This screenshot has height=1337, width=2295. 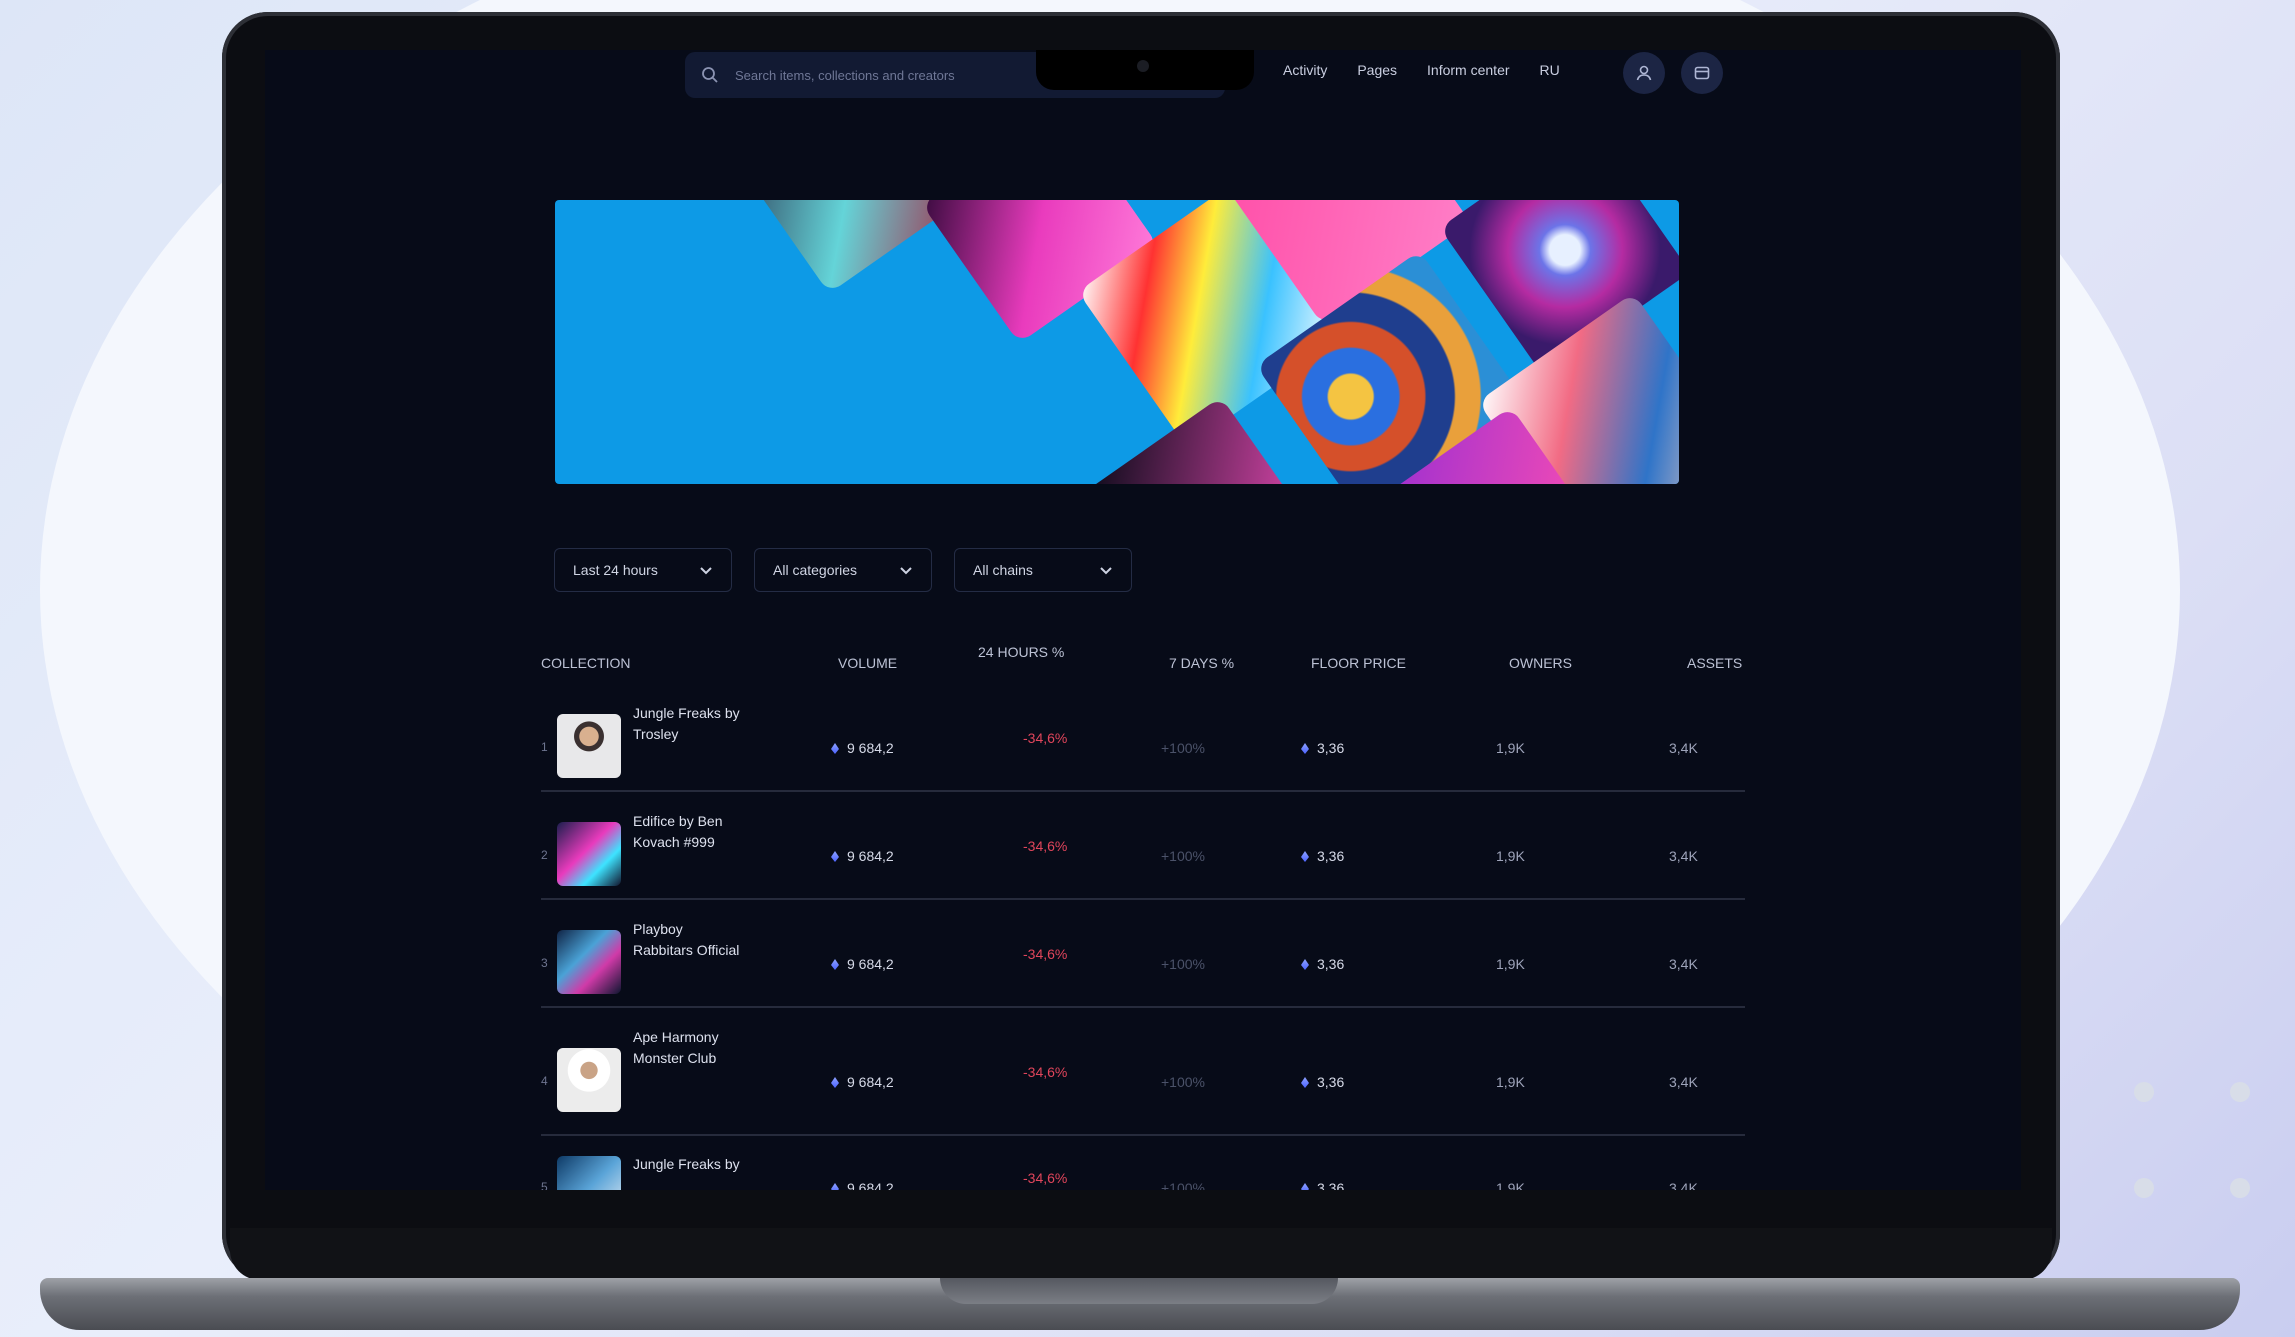 I want to click on time-filter-label: Last 24 hours, so click(x=615, y=570).